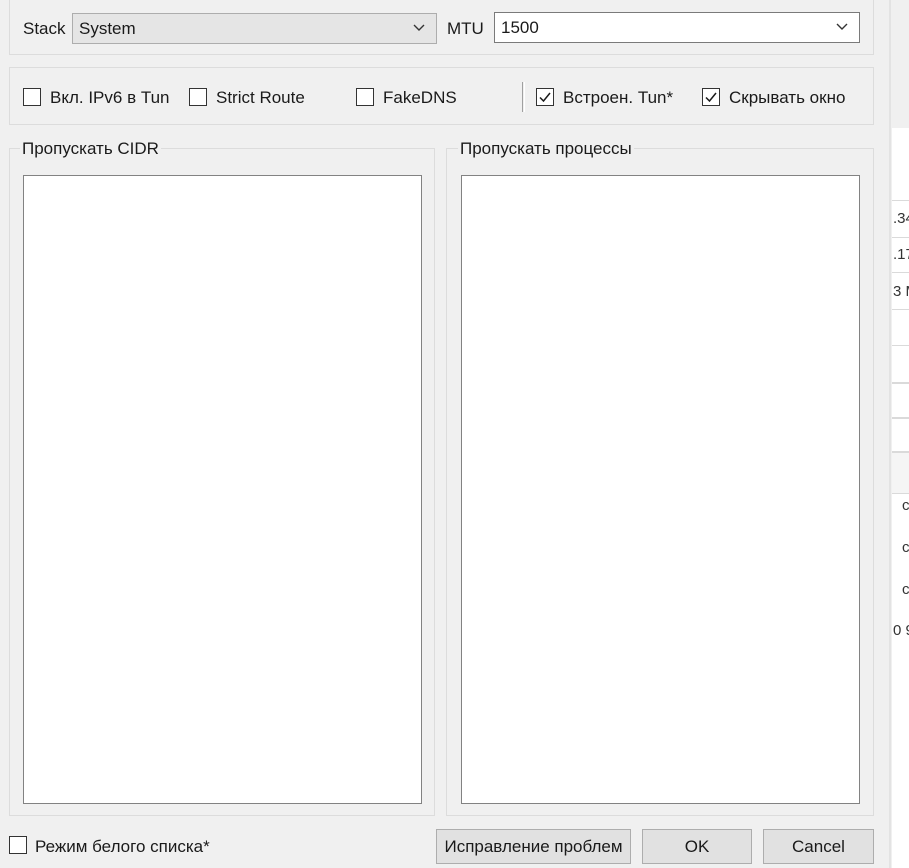  I want to click on cancel-button: Cancel, so click(818, 846).